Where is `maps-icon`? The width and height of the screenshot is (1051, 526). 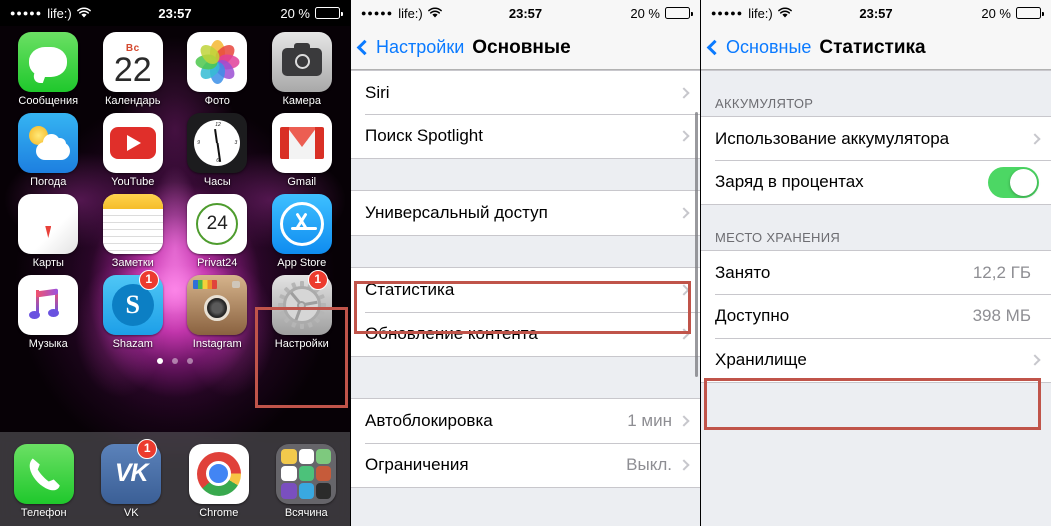 maps-icon is located at coordinates (48, 224).